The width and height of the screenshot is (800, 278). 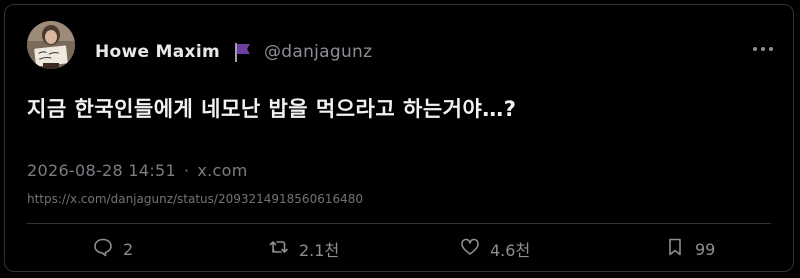 I want to click on bookmark-icon, so click(x=675, y=249).